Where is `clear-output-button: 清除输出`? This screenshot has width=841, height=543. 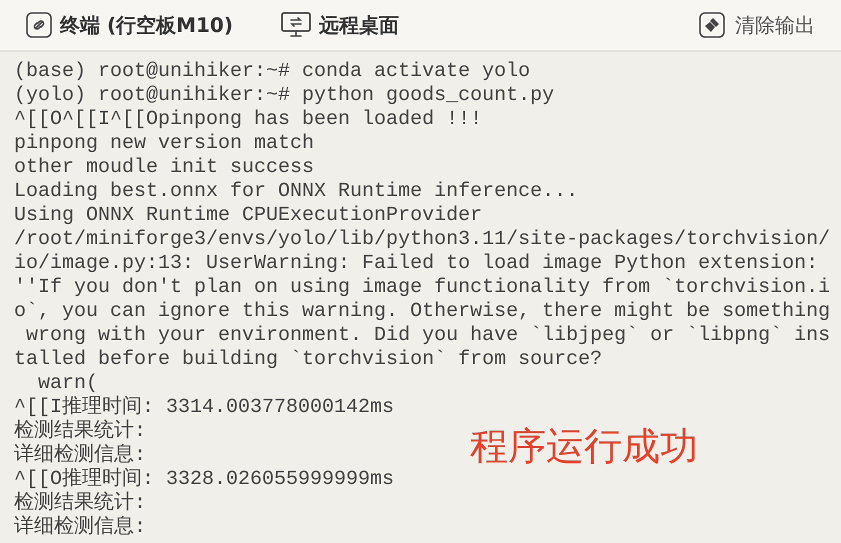
clear-output-button: 清除输出 is located at coordinates (757, 25).